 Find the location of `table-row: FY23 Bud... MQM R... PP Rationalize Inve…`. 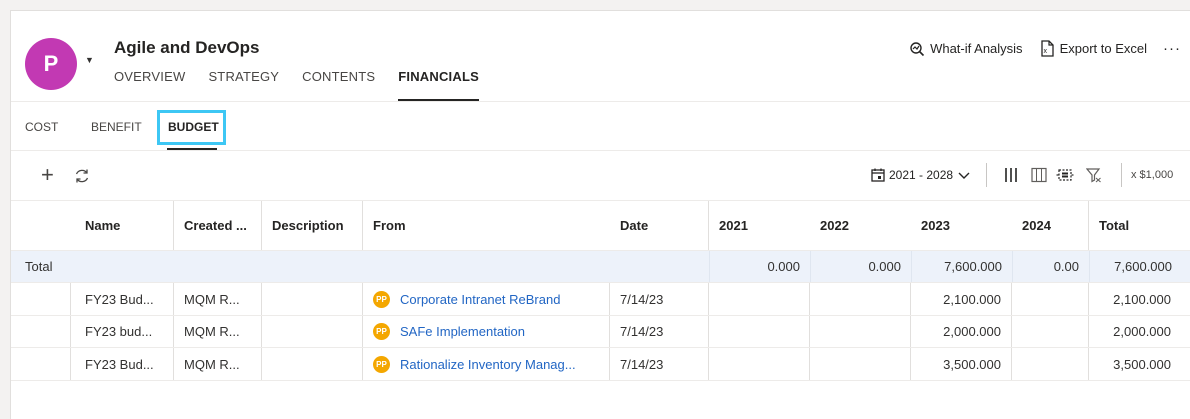

table-row: FY23 Bud... MQM R... PP Rationalize Inve… is located at coordinates (600, 364).